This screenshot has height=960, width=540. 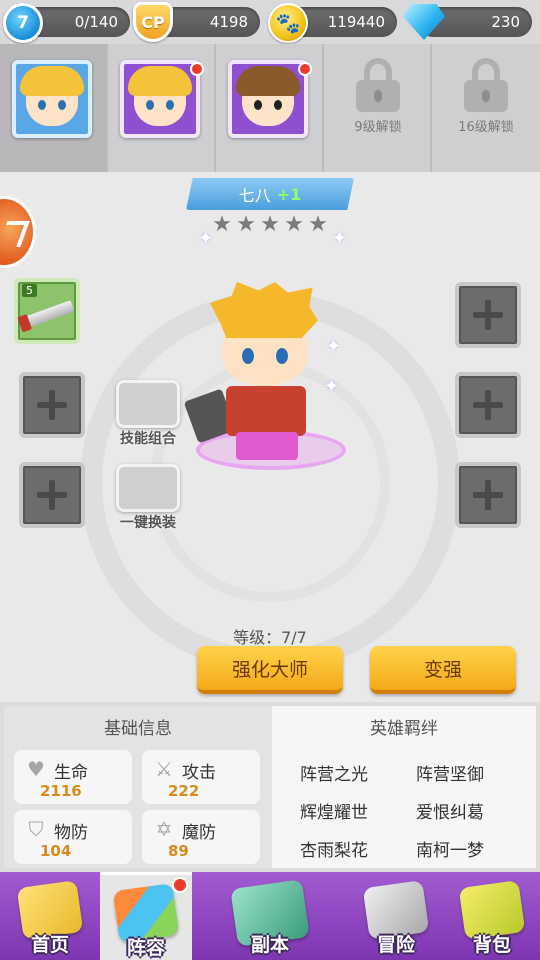 I want to click on hero-name: 七八, so click(x=254, y=195).